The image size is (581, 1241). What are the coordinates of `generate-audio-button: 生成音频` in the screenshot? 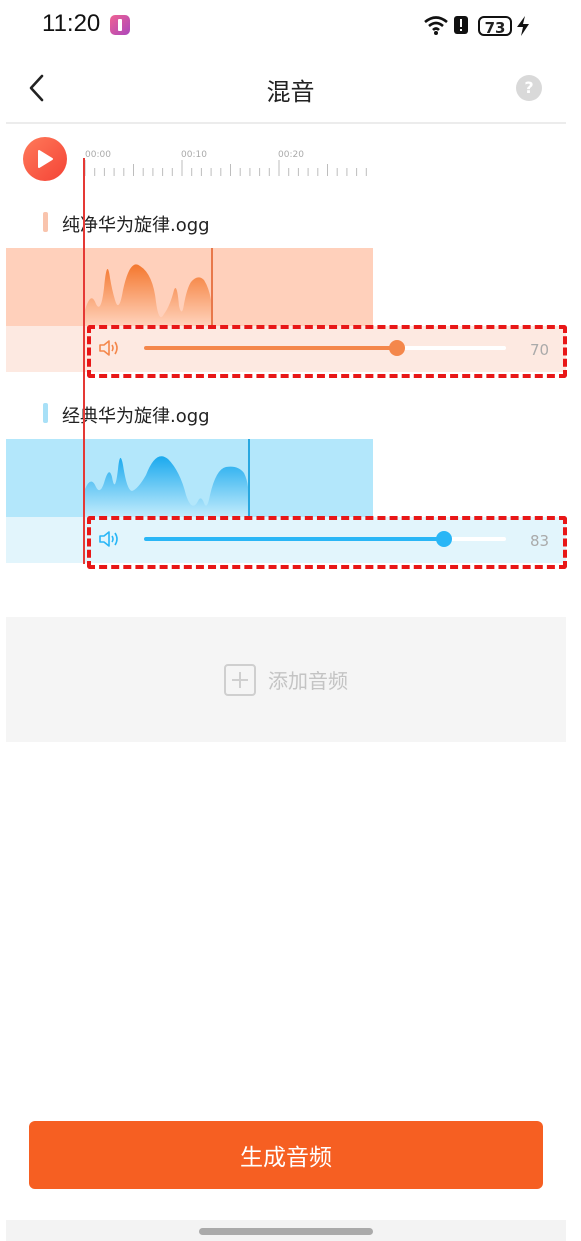 It's located at (286, 1155).